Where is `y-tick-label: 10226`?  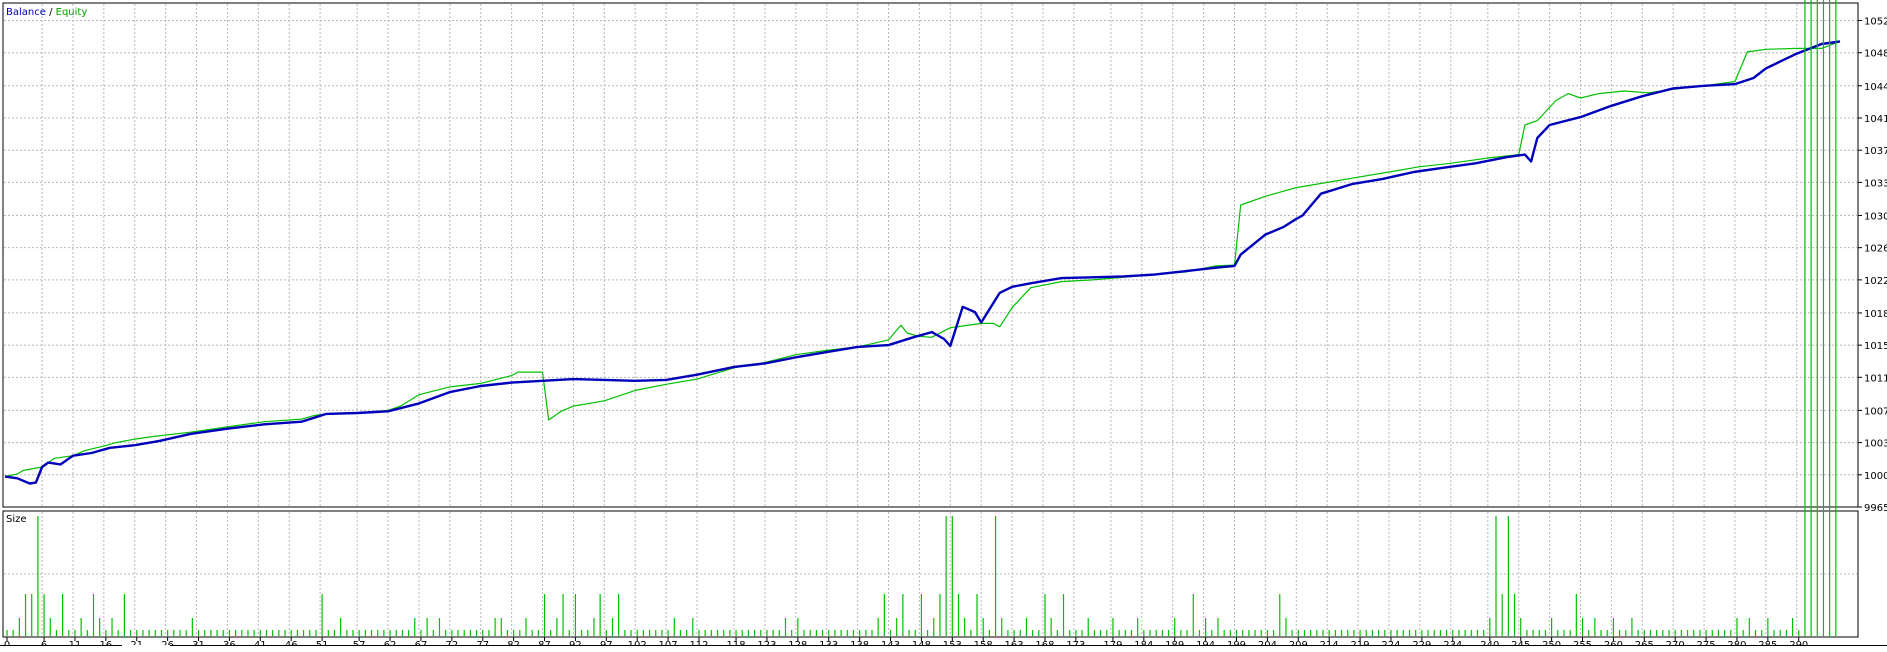
y-tick-label: 10226 is located at coordinates (1875, 281).